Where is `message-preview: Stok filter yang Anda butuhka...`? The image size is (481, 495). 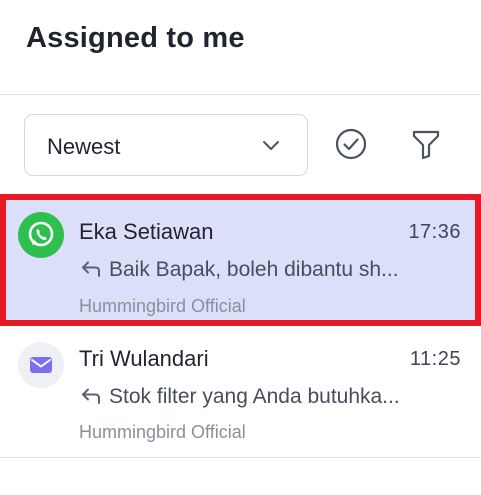
message-preview: Stok filter yang Anda butuhka... is located at coordinates (270, 397).